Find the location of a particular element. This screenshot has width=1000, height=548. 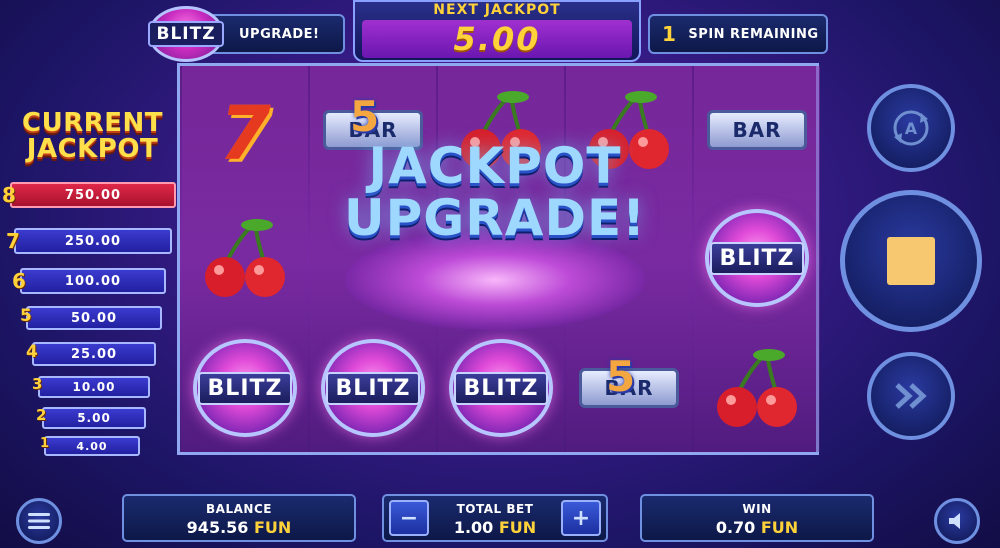

stop-icon is located at coordinates (911, 261).